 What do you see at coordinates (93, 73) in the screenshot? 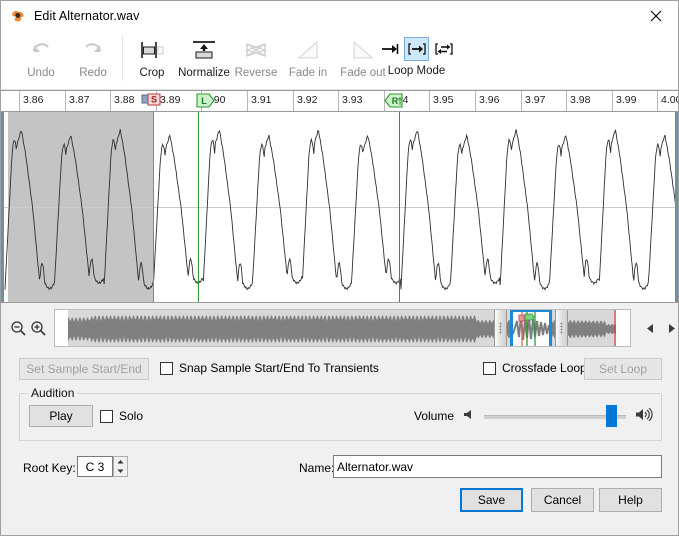
I see `redo-label: Redo` at bounding box center [93, 73].